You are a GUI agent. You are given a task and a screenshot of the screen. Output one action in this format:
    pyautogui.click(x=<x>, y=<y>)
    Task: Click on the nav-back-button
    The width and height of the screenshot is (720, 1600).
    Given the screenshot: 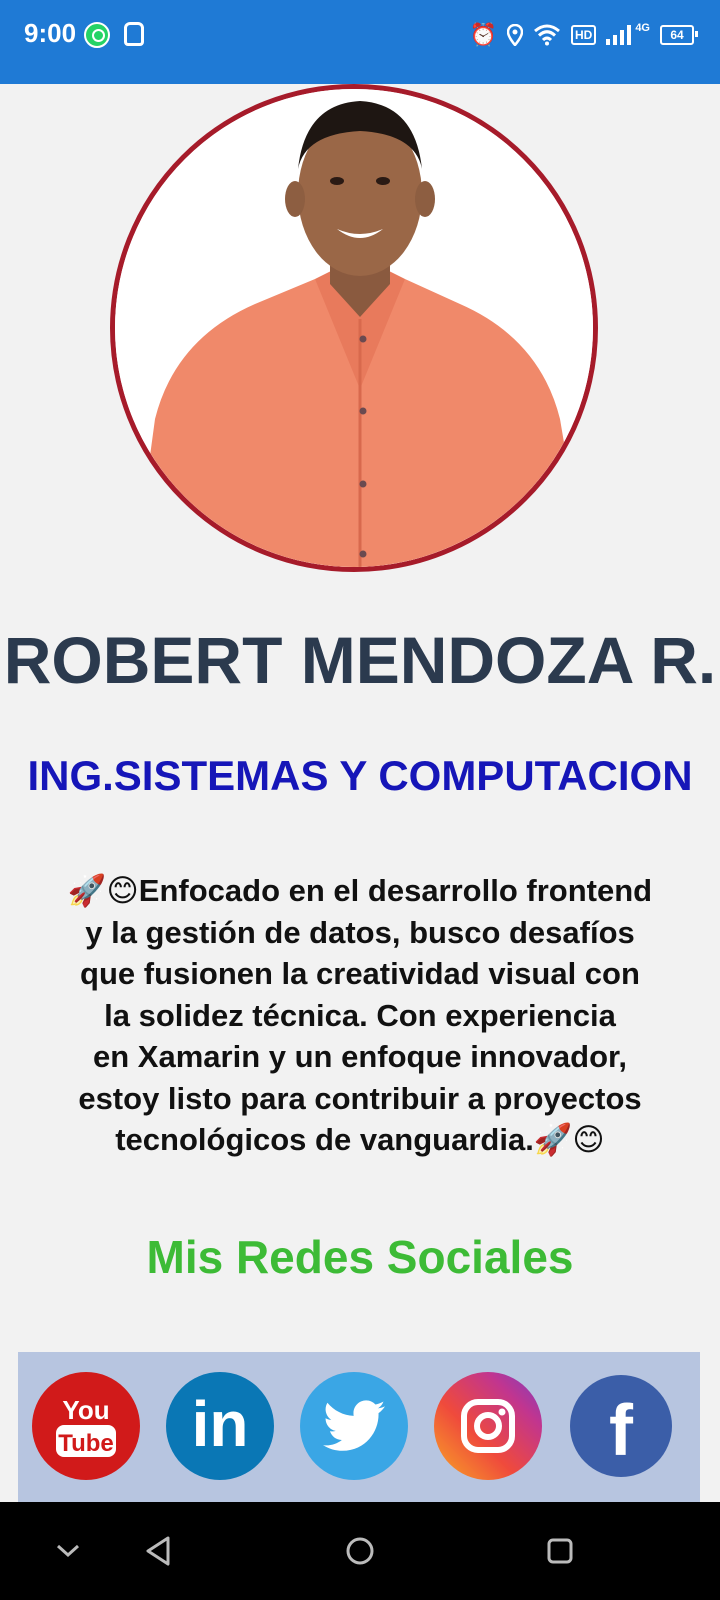 What is the action you would take?
    pyautogui.click(x=158, y=1551)
    